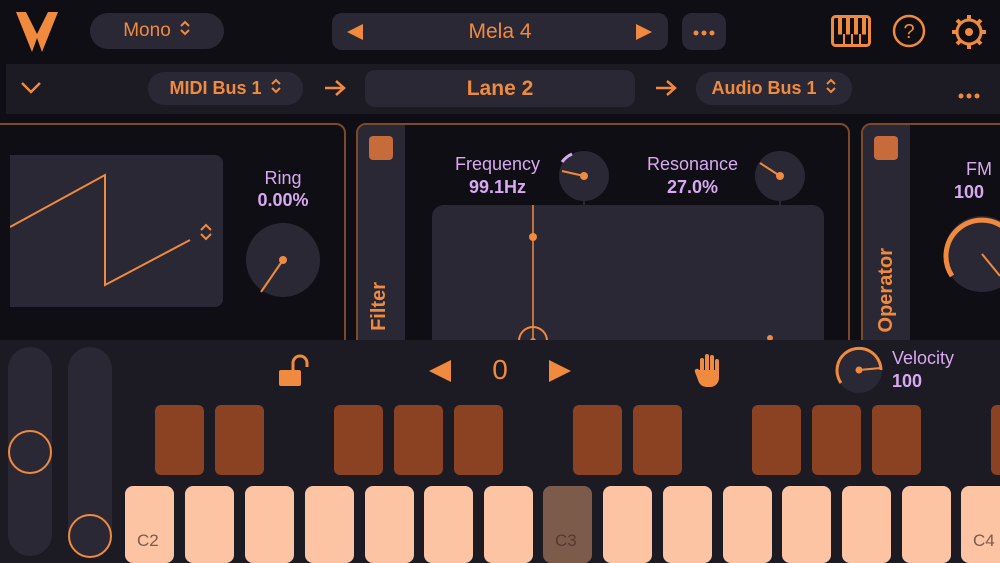 Image resolution: width=1000 pixels, height=563 pixels. I want to click on help-icon: ?, so click(909, 33).